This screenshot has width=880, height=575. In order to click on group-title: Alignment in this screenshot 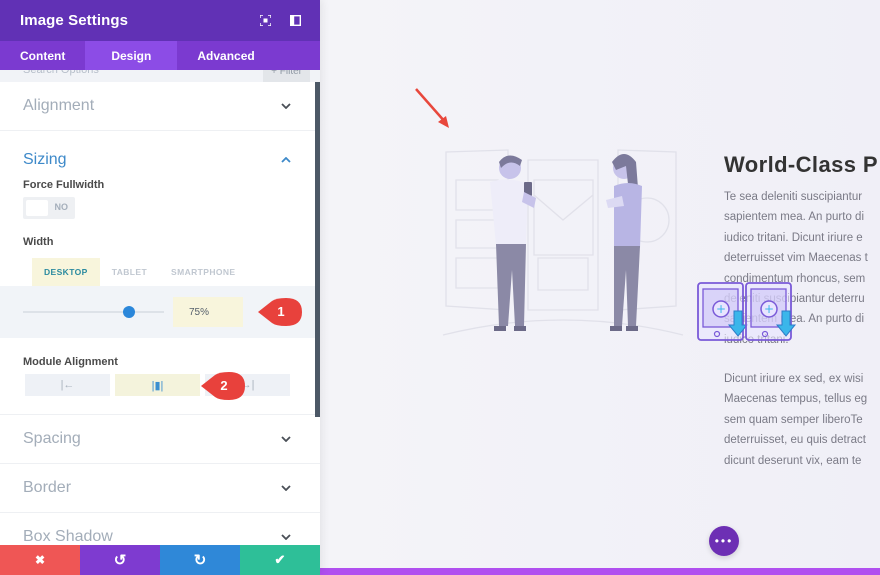, I will do `click(59, 105)`.